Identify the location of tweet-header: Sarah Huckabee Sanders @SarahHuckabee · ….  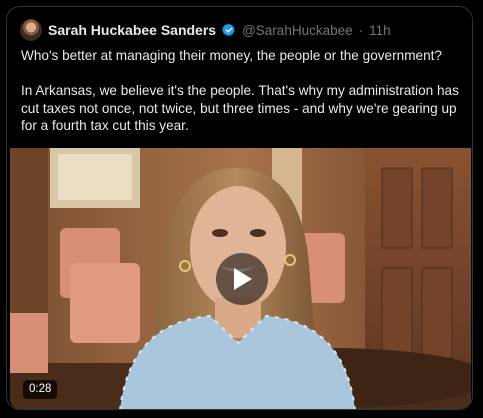
(241, 30).